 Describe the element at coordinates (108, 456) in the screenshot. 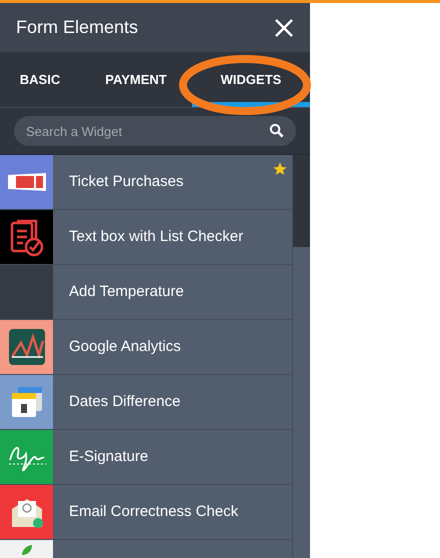

I see `widget-label: E-Signature` at that location.